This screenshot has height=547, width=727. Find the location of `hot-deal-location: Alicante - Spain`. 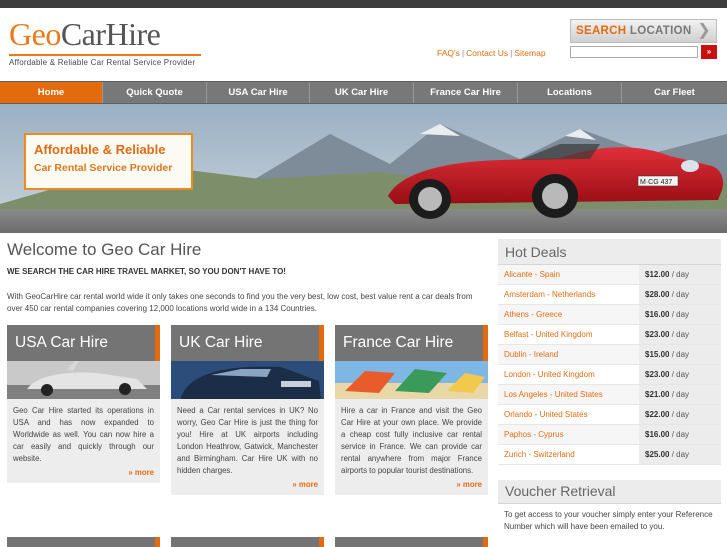

hot-deal-location: Alicante - Spain is located at coordinates (568, 274).